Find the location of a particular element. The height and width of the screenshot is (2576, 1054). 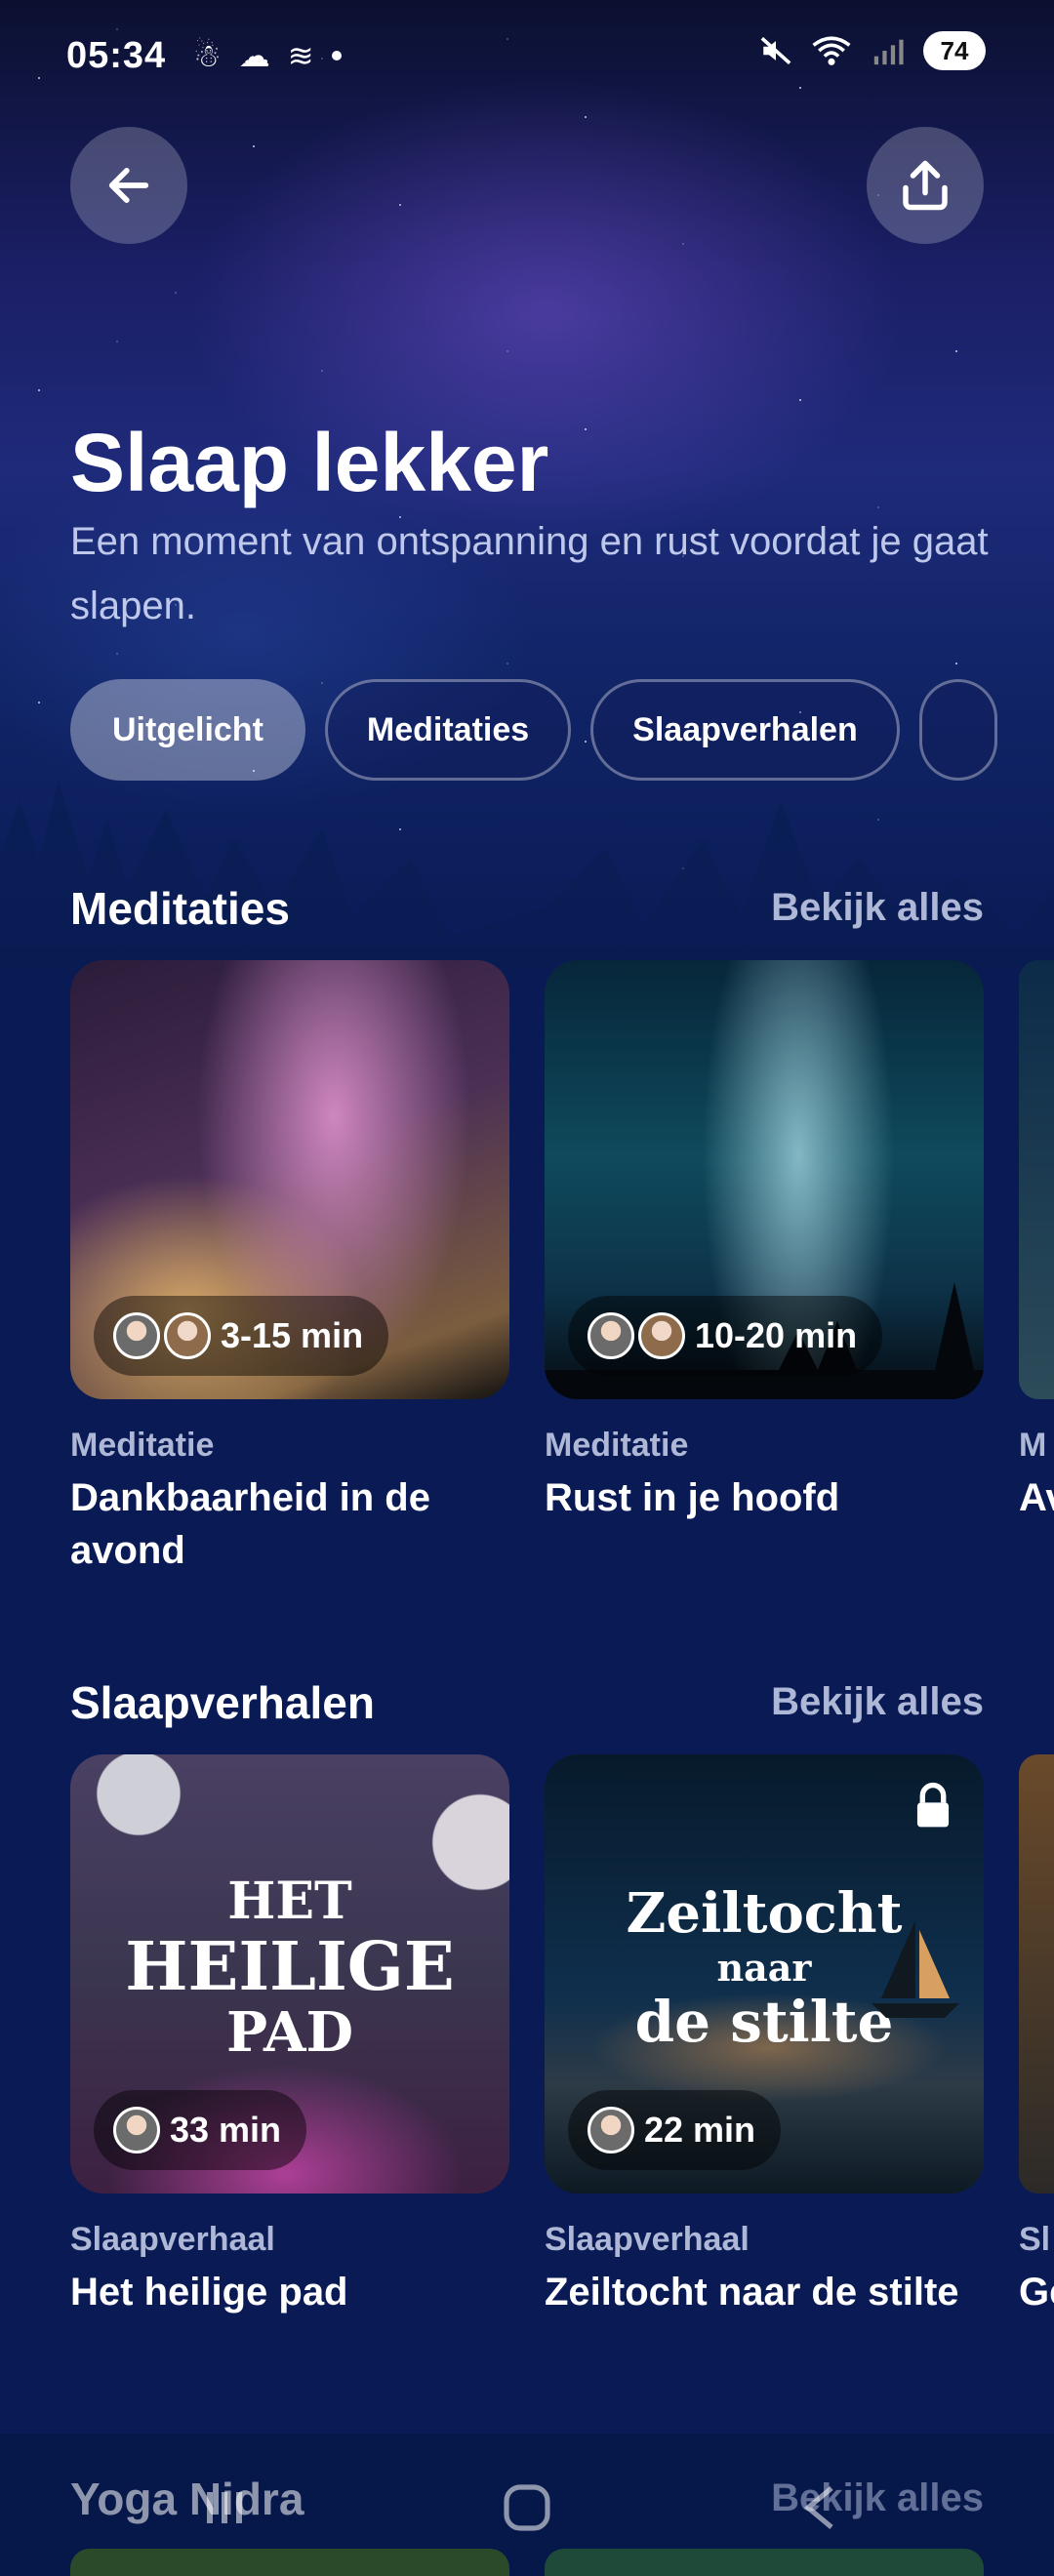

duration-text: 3-15 min is located at coordinates (292, 1335).